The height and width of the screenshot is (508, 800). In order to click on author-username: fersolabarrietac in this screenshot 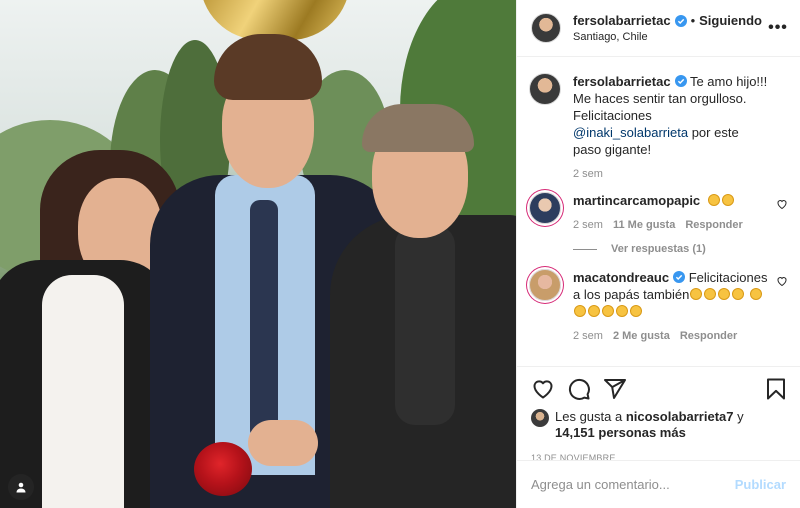, I will do `click(622, 20)`.